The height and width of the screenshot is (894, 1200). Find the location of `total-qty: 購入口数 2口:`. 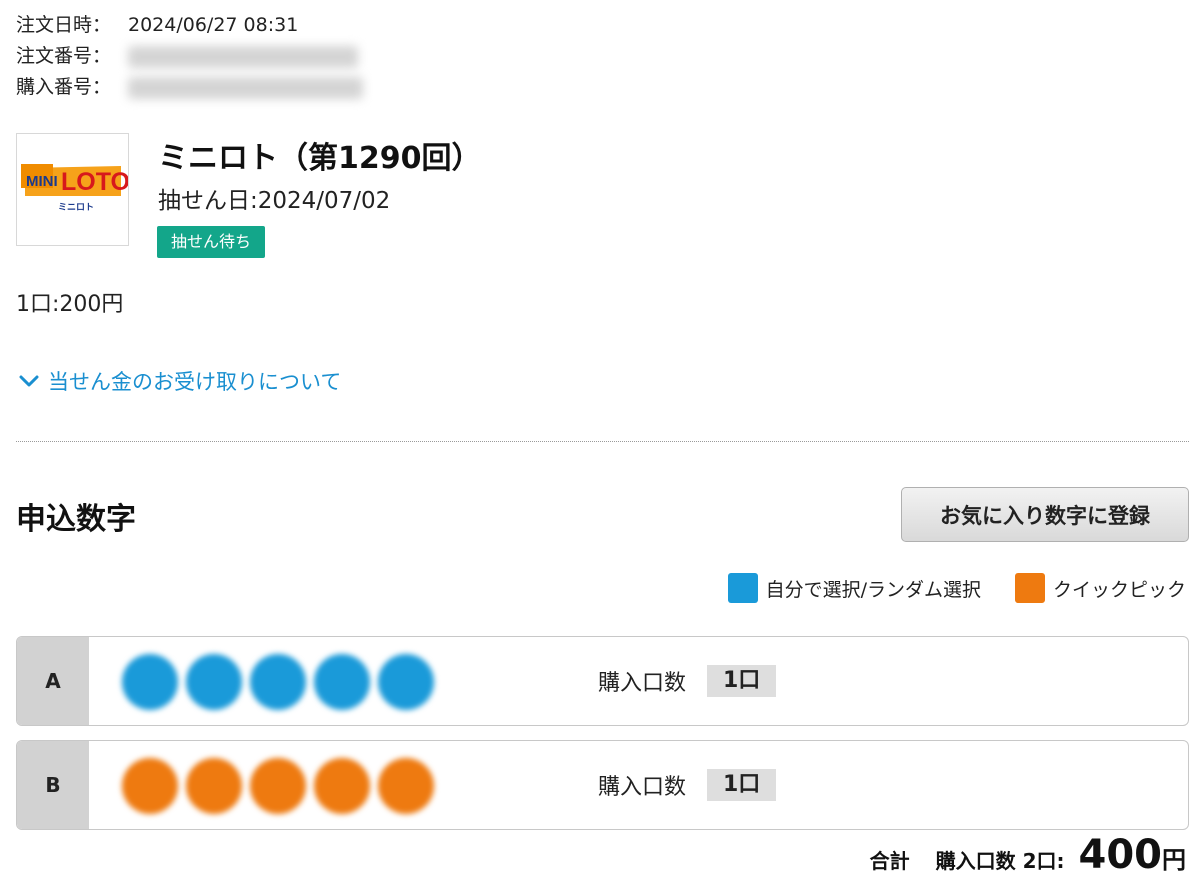

total-qty: 購入口数 2口: is located at coordinates (1000, 861).